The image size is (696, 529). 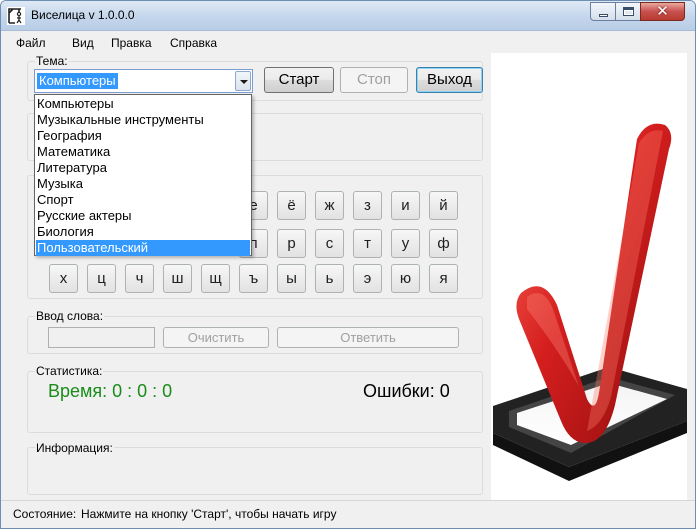 What do you see at coordinates (143, 136) in the screenshot?
I see `theme-option: География` at bounding box center [143, 136].